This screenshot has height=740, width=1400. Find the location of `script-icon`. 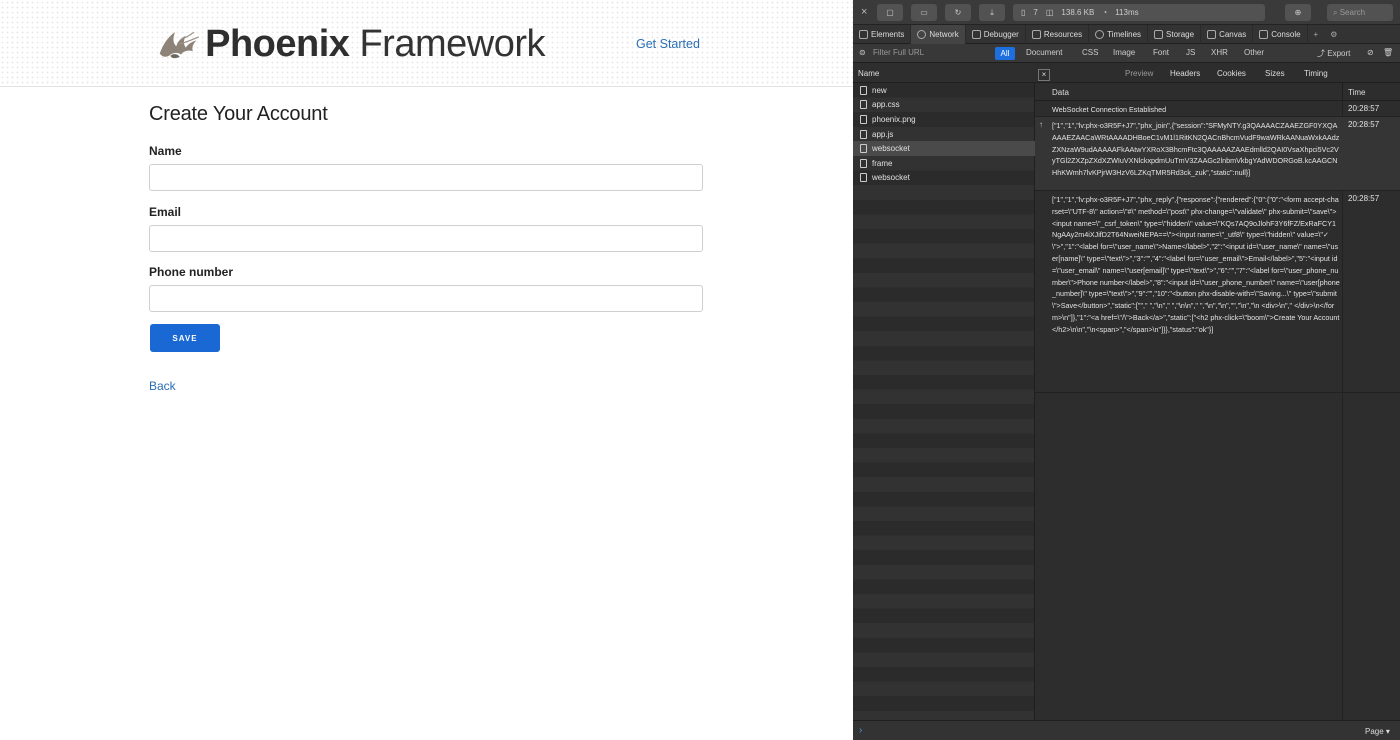

script-icon is located at coordinates (863, 134).